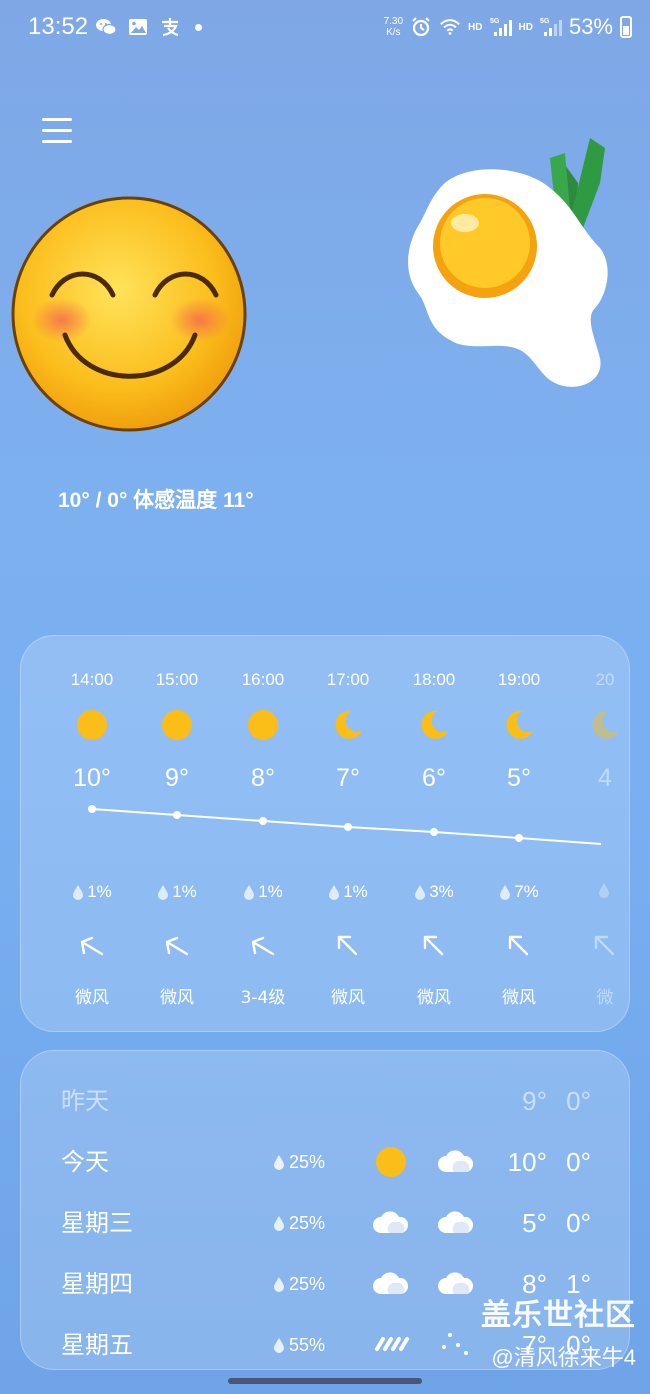  Describe the element at coordinates (475, 27) in the screenshot. I see `hd-label: HD` at that location.